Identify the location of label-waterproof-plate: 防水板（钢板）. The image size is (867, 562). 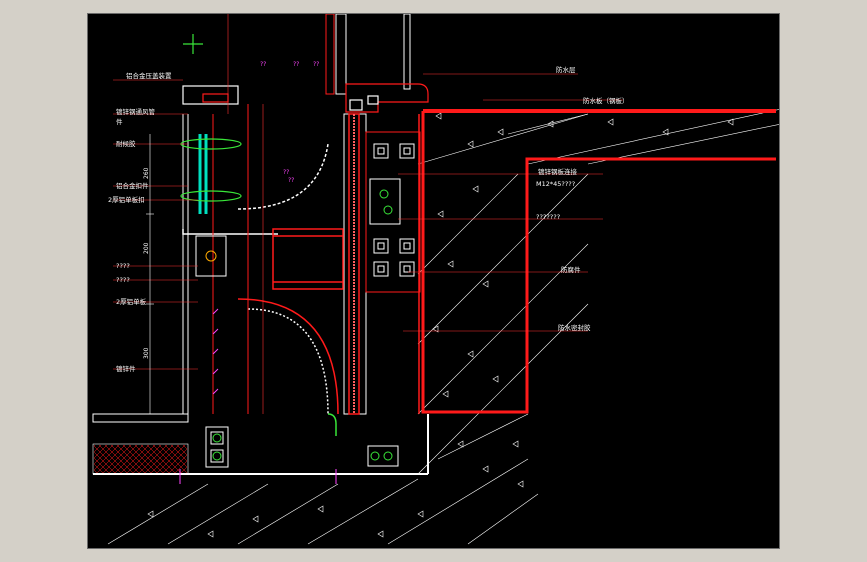
(606, 100).